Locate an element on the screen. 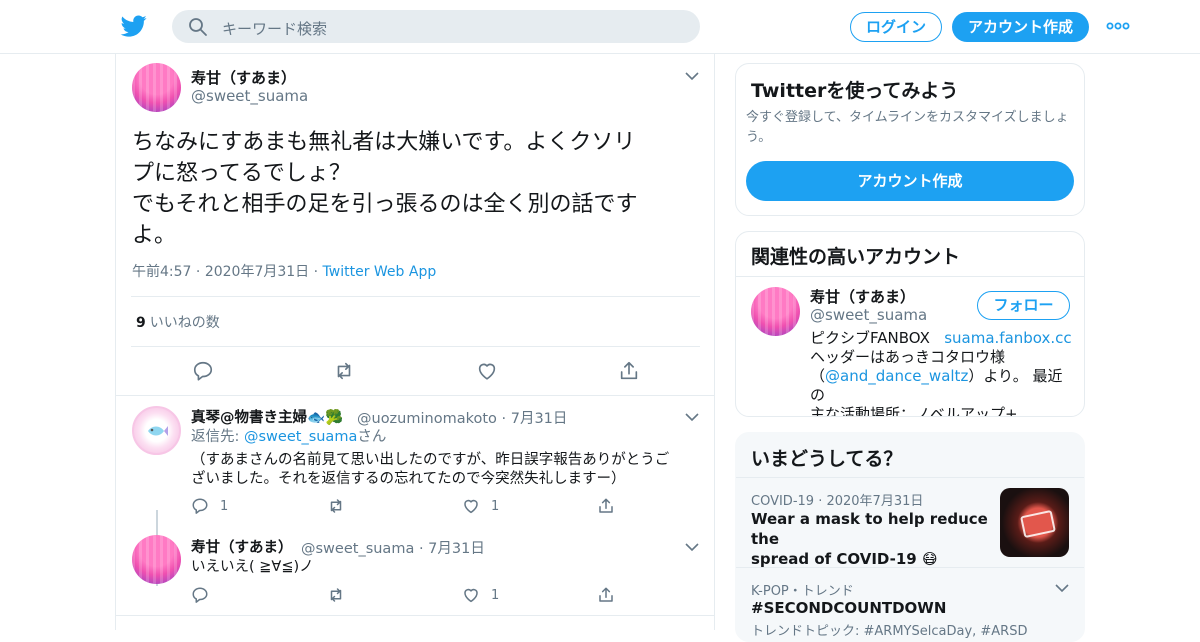  bio-mention-link: @and_dance_waltz is located at coordinates (896, 376).